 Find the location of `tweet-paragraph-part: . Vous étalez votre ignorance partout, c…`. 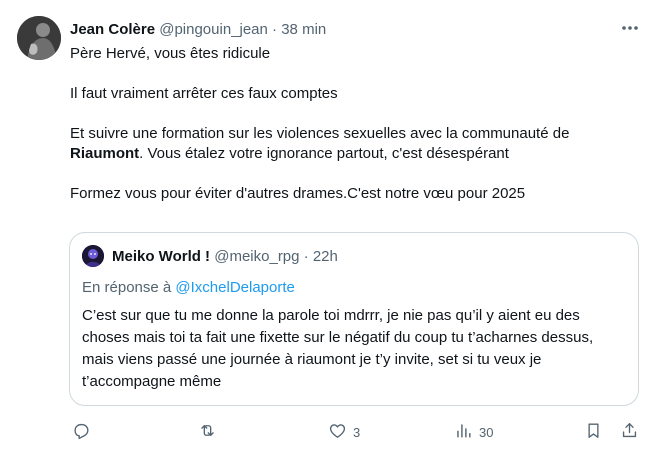

tweet-paragraph-part: . Vous étalez votre ignorance partout, c… is located at coordinates (324, 153).